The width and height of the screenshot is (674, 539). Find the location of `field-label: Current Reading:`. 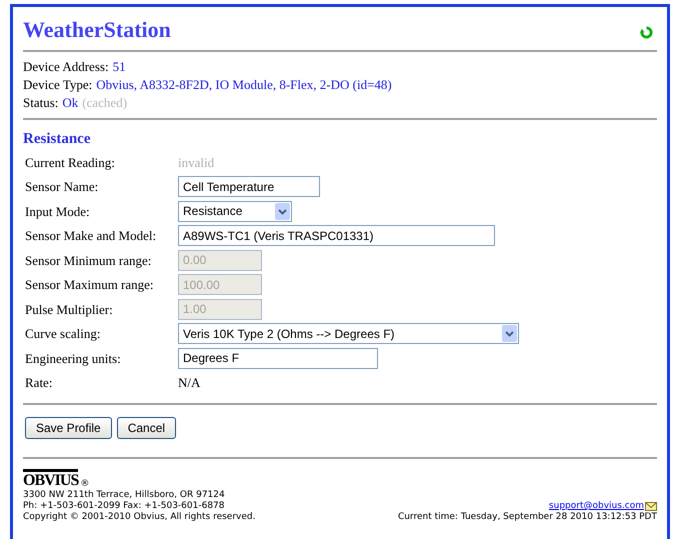

field-label: Current Reading: is located at coordinates (70, 163).